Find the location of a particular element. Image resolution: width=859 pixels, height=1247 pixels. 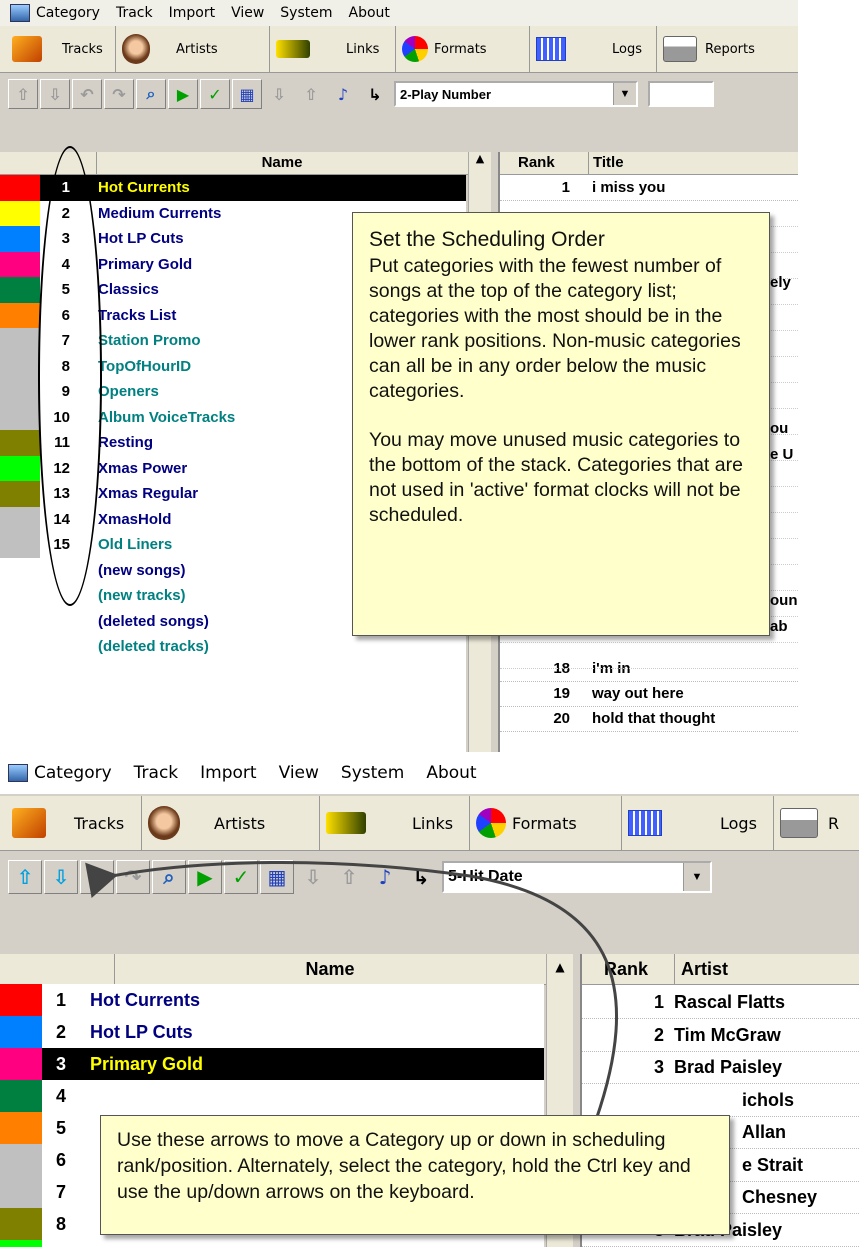

logs-grid-icon is located at coordinates (551, 49).